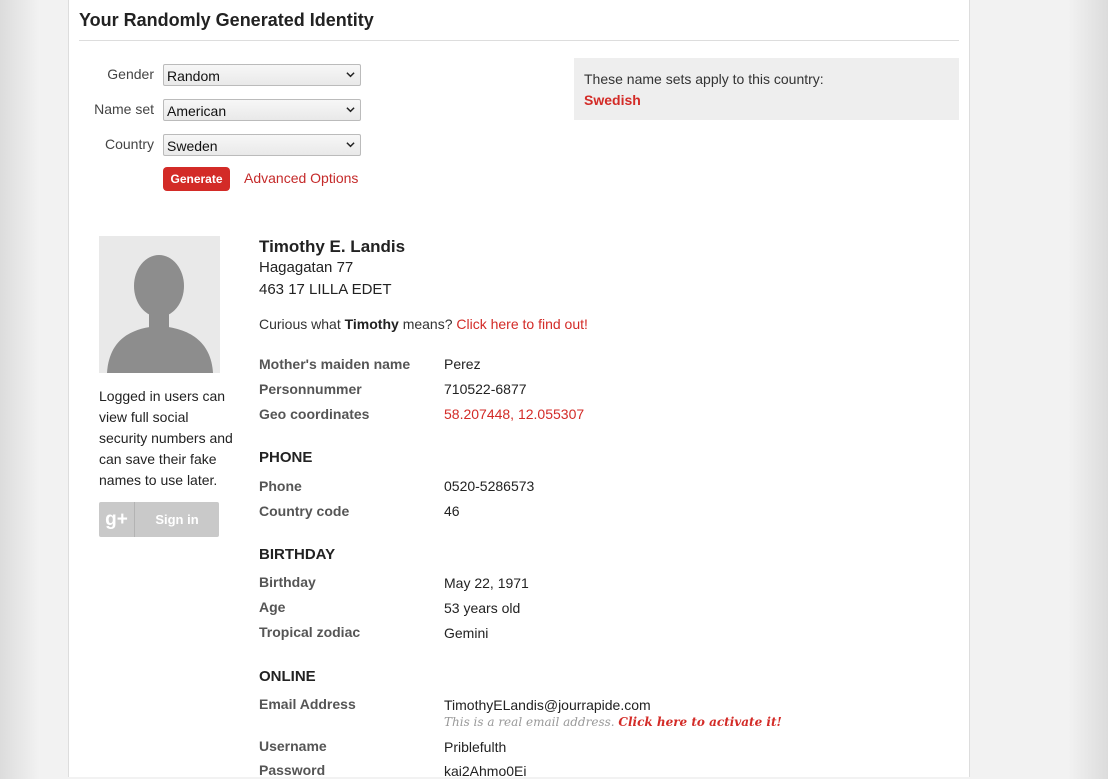 The width and height of the screenshot is (1108, 779). Describe the element at coordinates (297, 554) in the screenshot. I see `birthday-heading: BIRTHDAY` at that location.